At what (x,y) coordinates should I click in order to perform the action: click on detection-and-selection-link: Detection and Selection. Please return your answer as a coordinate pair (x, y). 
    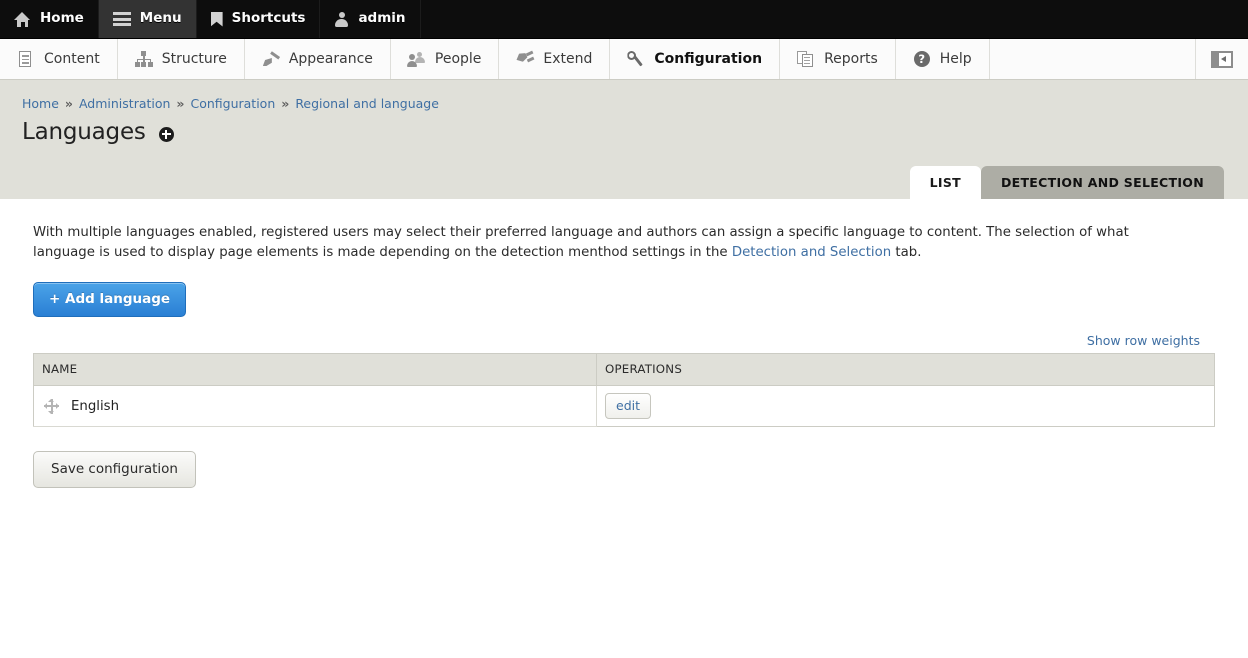
    Looking at the image, I should click on (811, 252).